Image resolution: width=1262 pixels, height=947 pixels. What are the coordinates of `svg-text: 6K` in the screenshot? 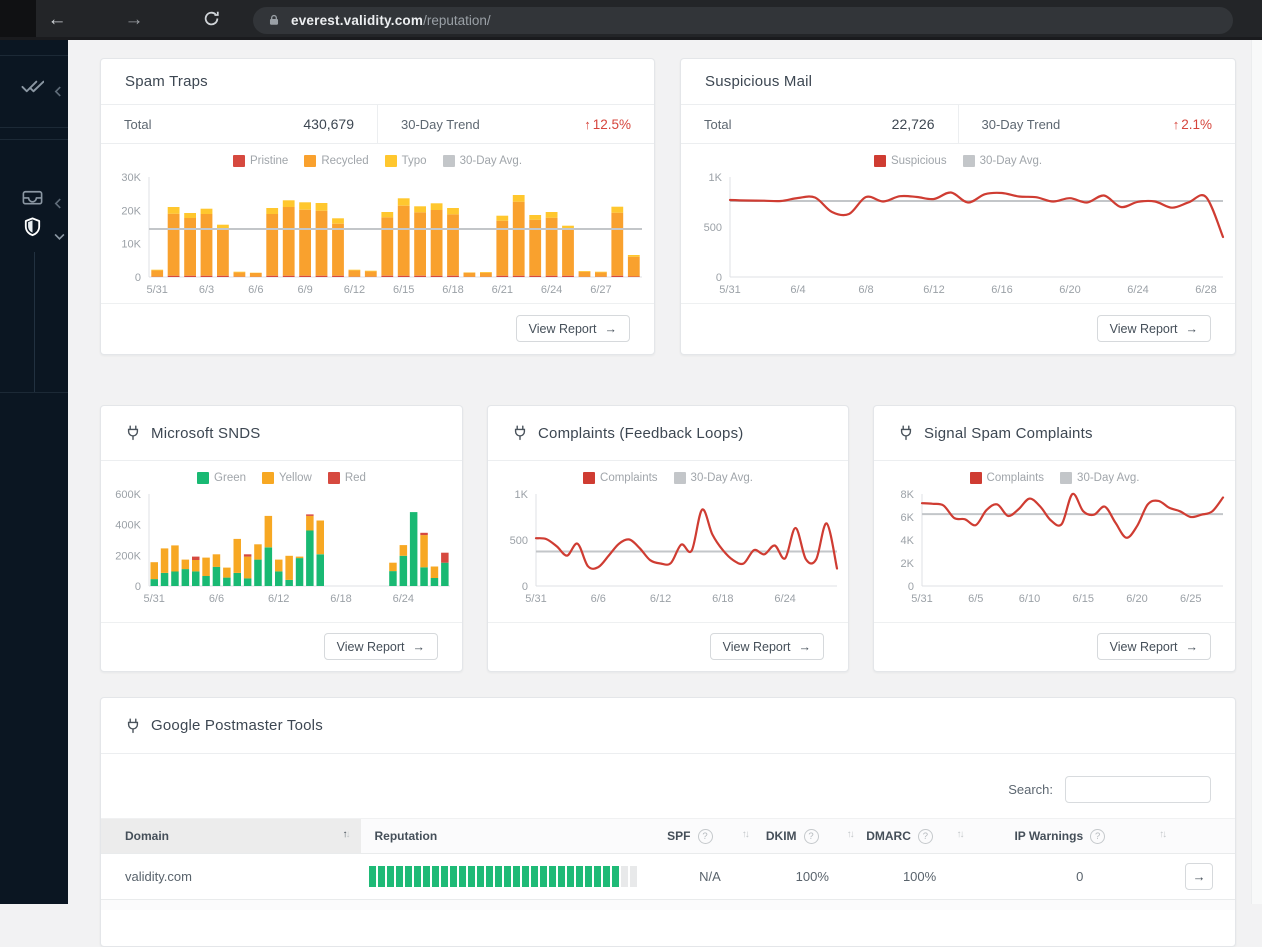 It's located at (908, 518).